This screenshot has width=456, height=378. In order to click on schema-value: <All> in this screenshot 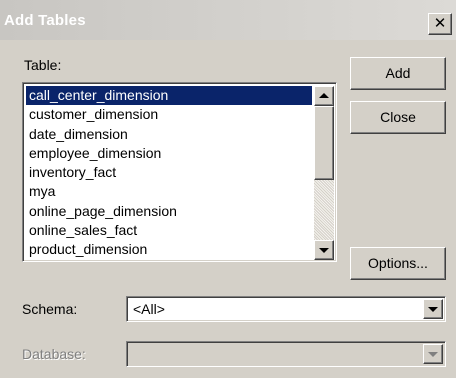, I will do `click(149, 309)`.